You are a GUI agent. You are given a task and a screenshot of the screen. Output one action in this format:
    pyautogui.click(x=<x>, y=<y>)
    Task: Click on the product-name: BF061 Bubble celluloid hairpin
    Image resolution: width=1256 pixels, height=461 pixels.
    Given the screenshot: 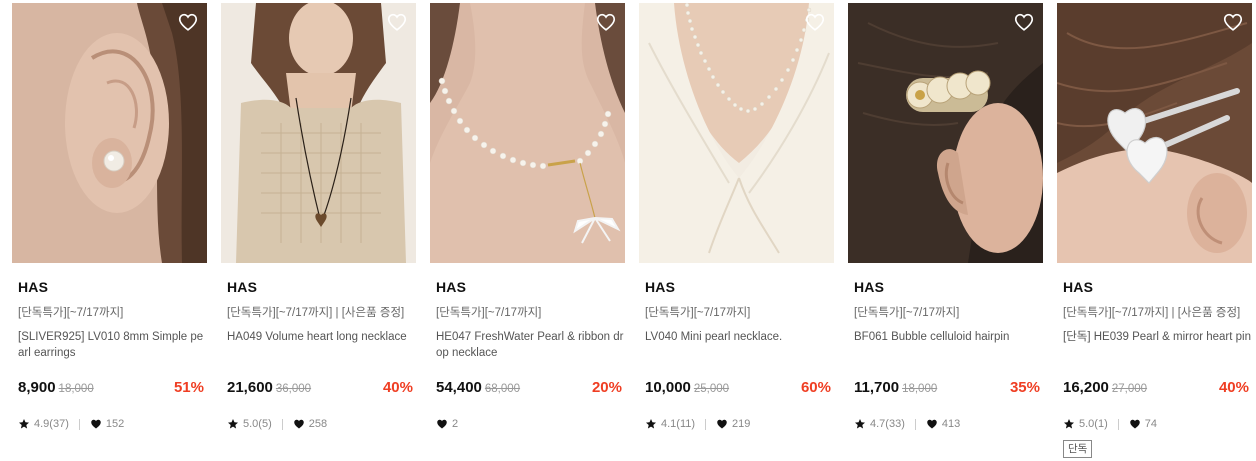 What is the action you would take?
    pyautogui.click(x=948, y=337)
    